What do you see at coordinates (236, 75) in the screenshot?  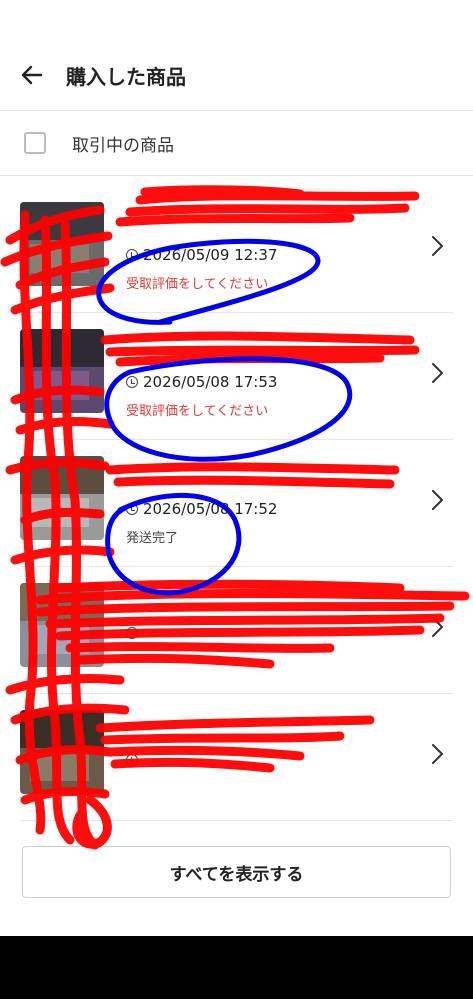 I see `app-header: 購入した商品` at bounding box center [236, 75].